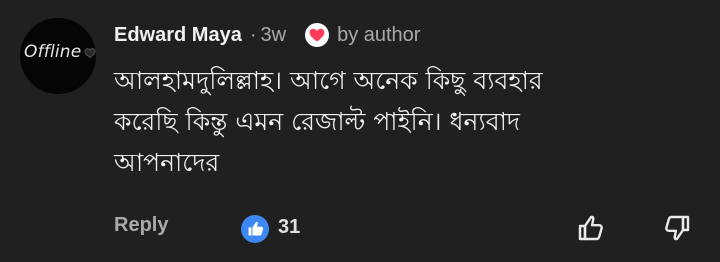  Describe the element at coordinates (167, 162) in the screenshot. I see `comment-text-line: আপনাদের` at that location.